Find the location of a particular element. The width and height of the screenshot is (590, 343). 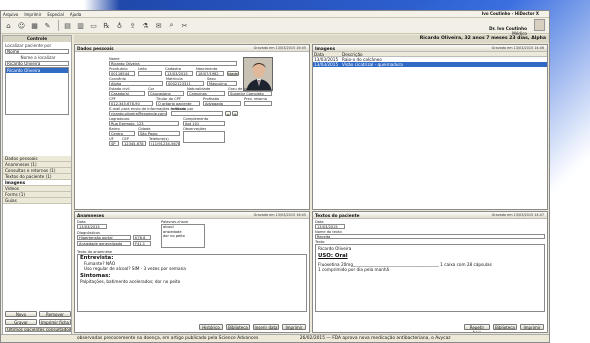

search-label: Nome a localizar is located at coordinates (38, 57).